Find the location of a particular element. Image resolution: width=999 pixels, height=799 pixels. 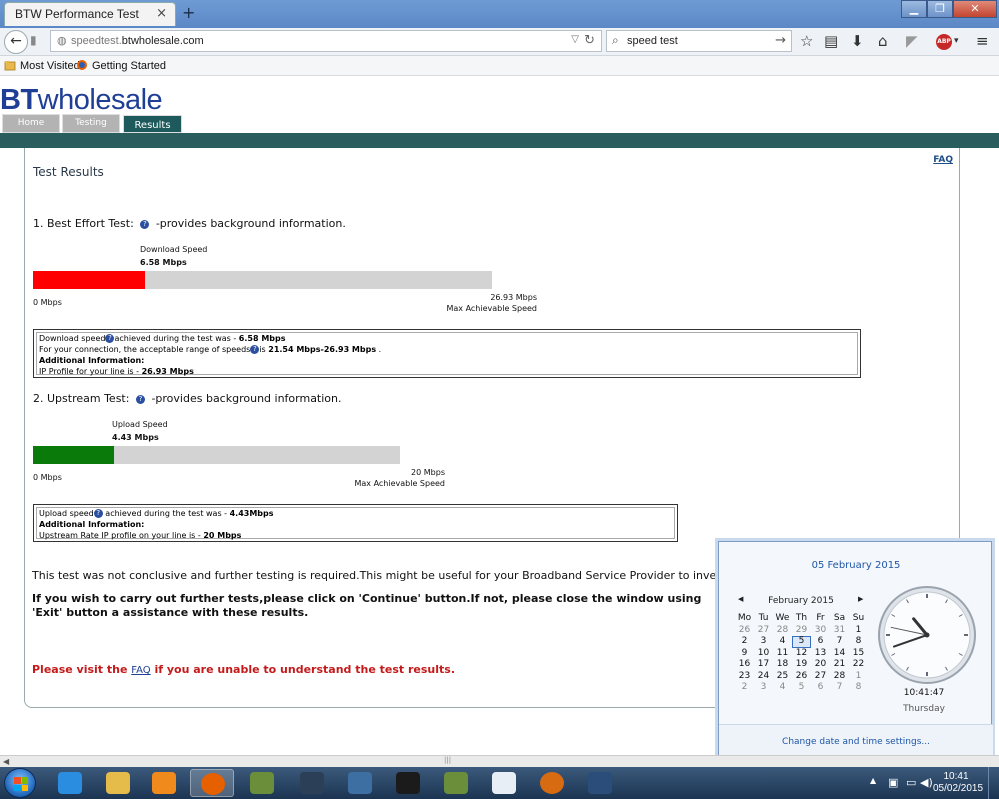

bookmarks-menu-icon: ▤ is located at coordinates (831, 41).